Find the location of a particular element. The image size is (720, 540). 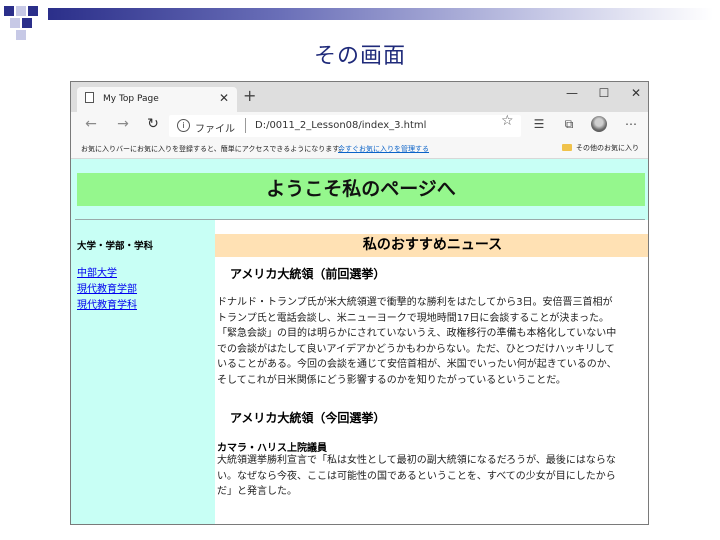

sidebar: 大学・学部・学科 中部大学 現代教育学部 現代教育学科 is located at coordinates (143, 372).